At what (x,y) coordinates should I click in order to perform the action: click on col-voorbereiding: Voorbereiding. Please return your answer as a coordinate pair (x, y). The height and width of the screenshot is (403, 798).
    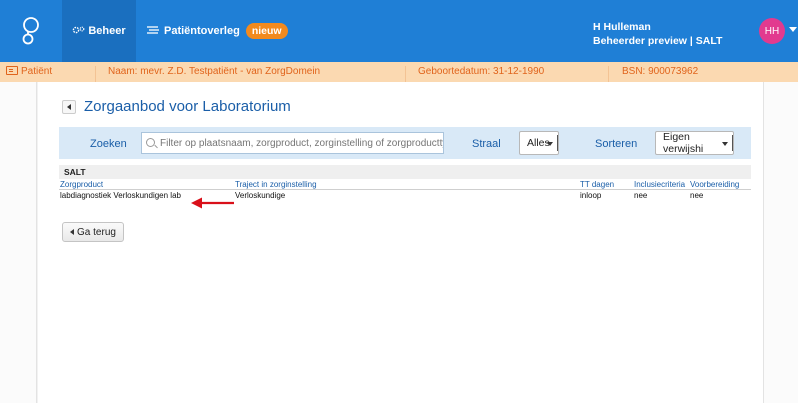
    Looking at the image, I should click on (714, 184).